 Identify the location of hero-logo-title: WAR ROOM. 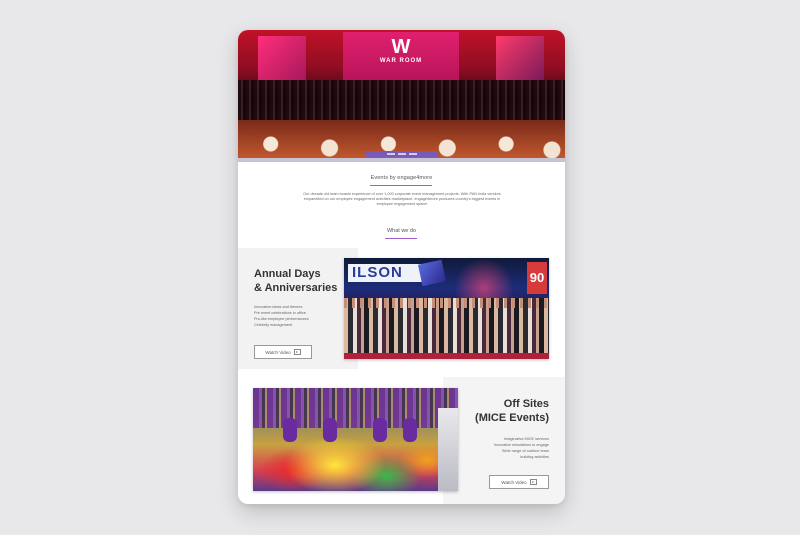
(401, 61).